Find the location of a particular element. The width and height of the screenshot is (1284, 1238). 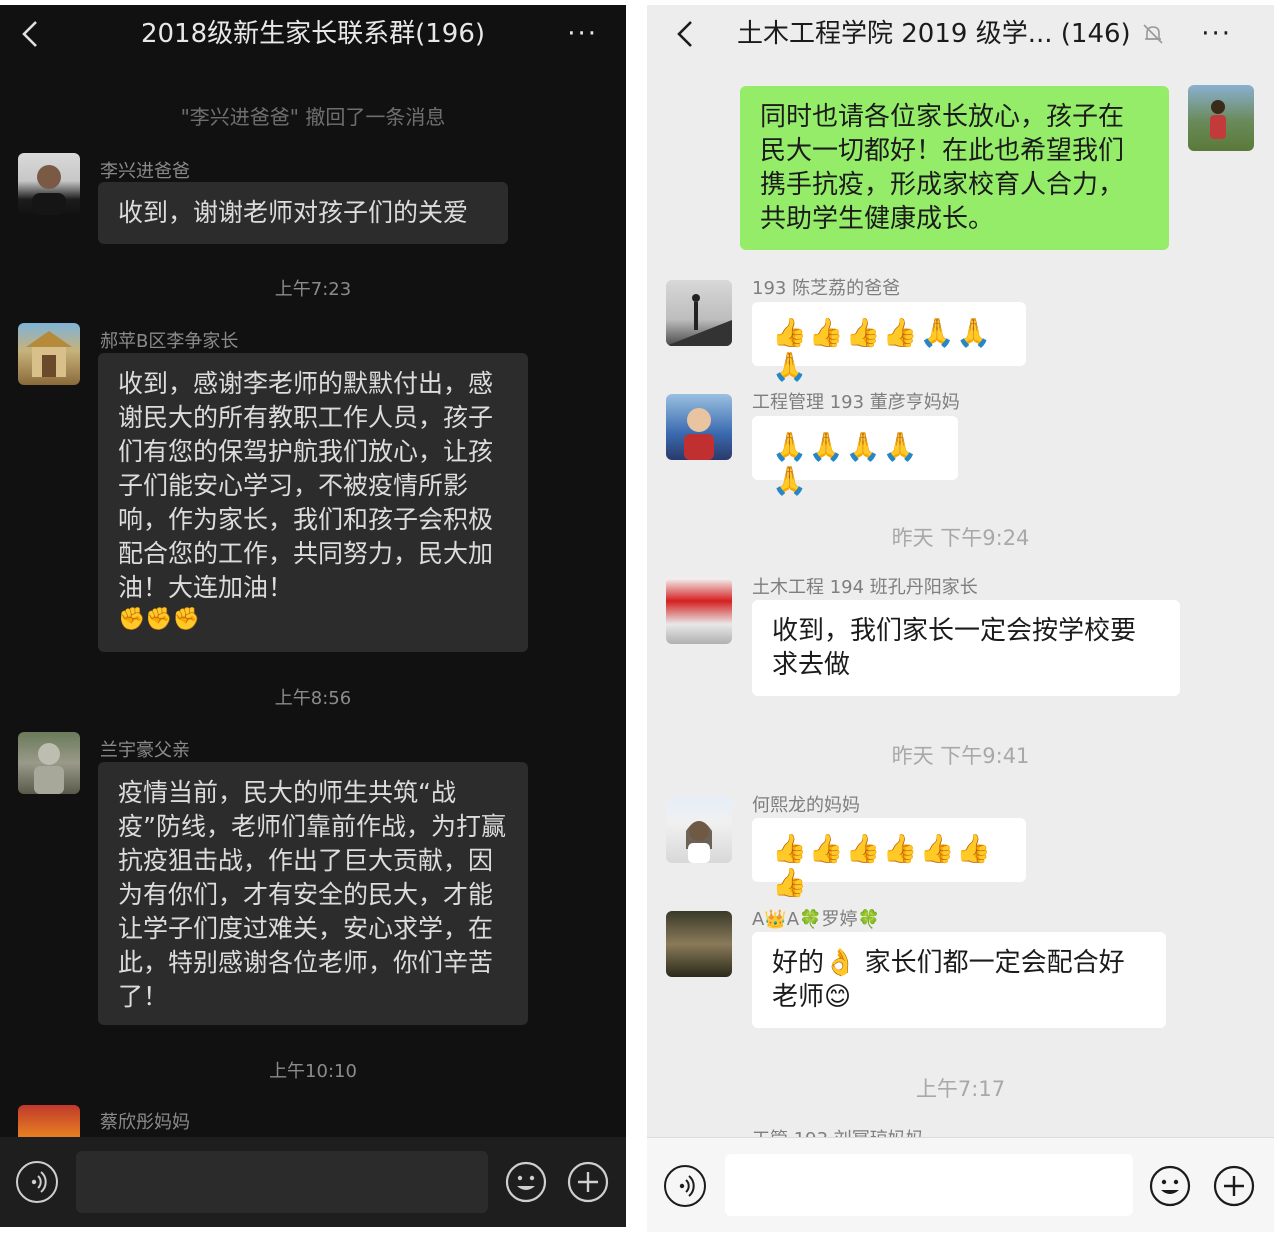

sender-name: A👑A🍀罗婷🍀 is located at coordinates (816, 919).